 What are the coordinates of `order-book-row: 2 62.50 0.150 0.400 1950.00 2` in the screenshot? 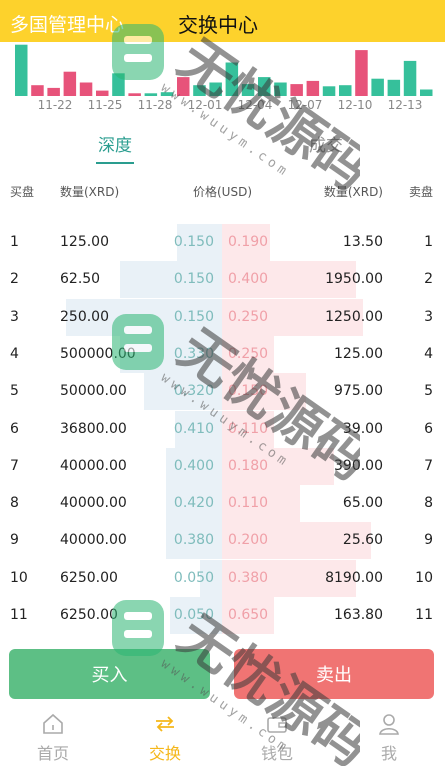 It's located at (222, 280).